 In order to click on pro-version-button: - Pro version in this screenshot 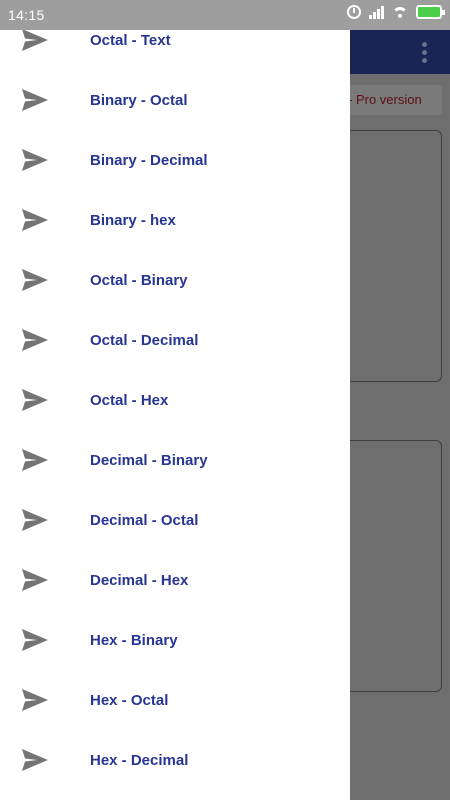, I will do `click(390, 100)`.